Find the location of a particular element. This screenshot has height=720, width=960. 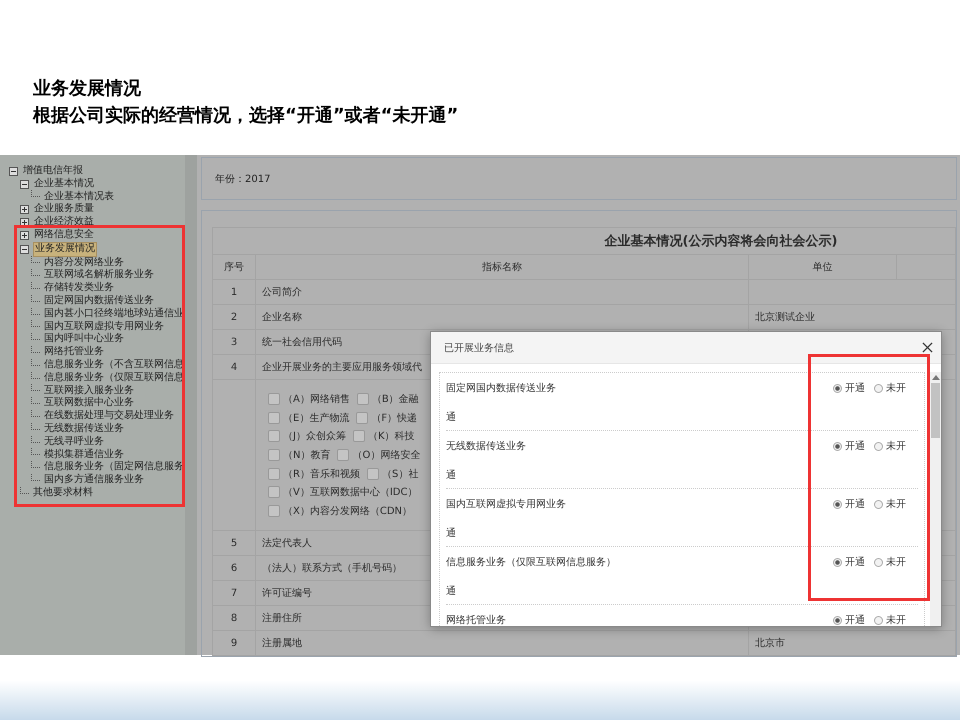

tree-item: 企业基本情况 is located at coordinates (64, 184).